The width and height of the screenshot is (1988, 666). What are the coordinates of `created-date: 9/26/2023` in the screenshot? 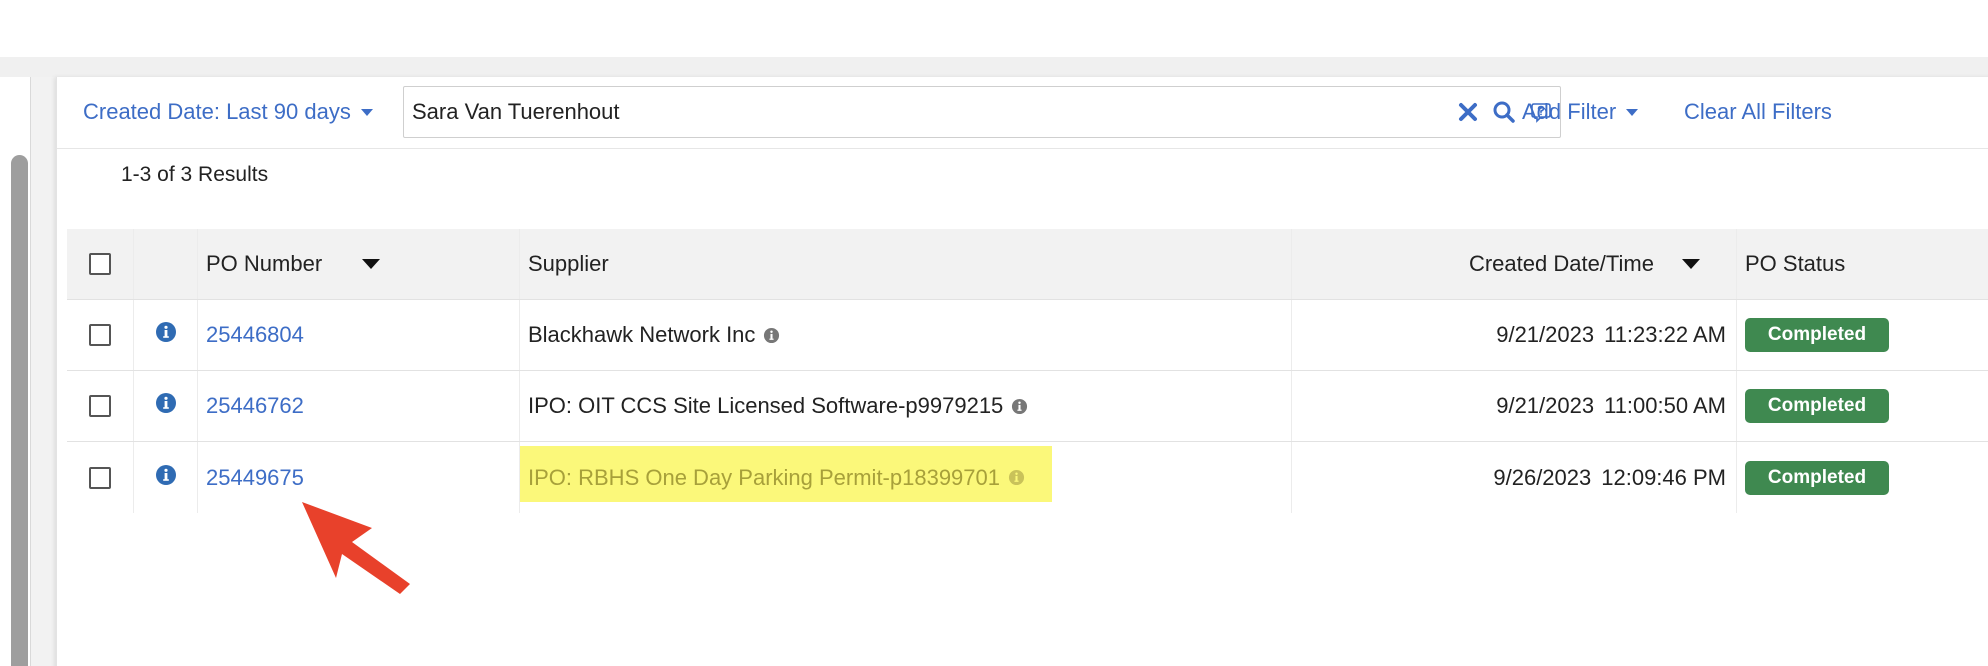 It's located at (1542, 477).